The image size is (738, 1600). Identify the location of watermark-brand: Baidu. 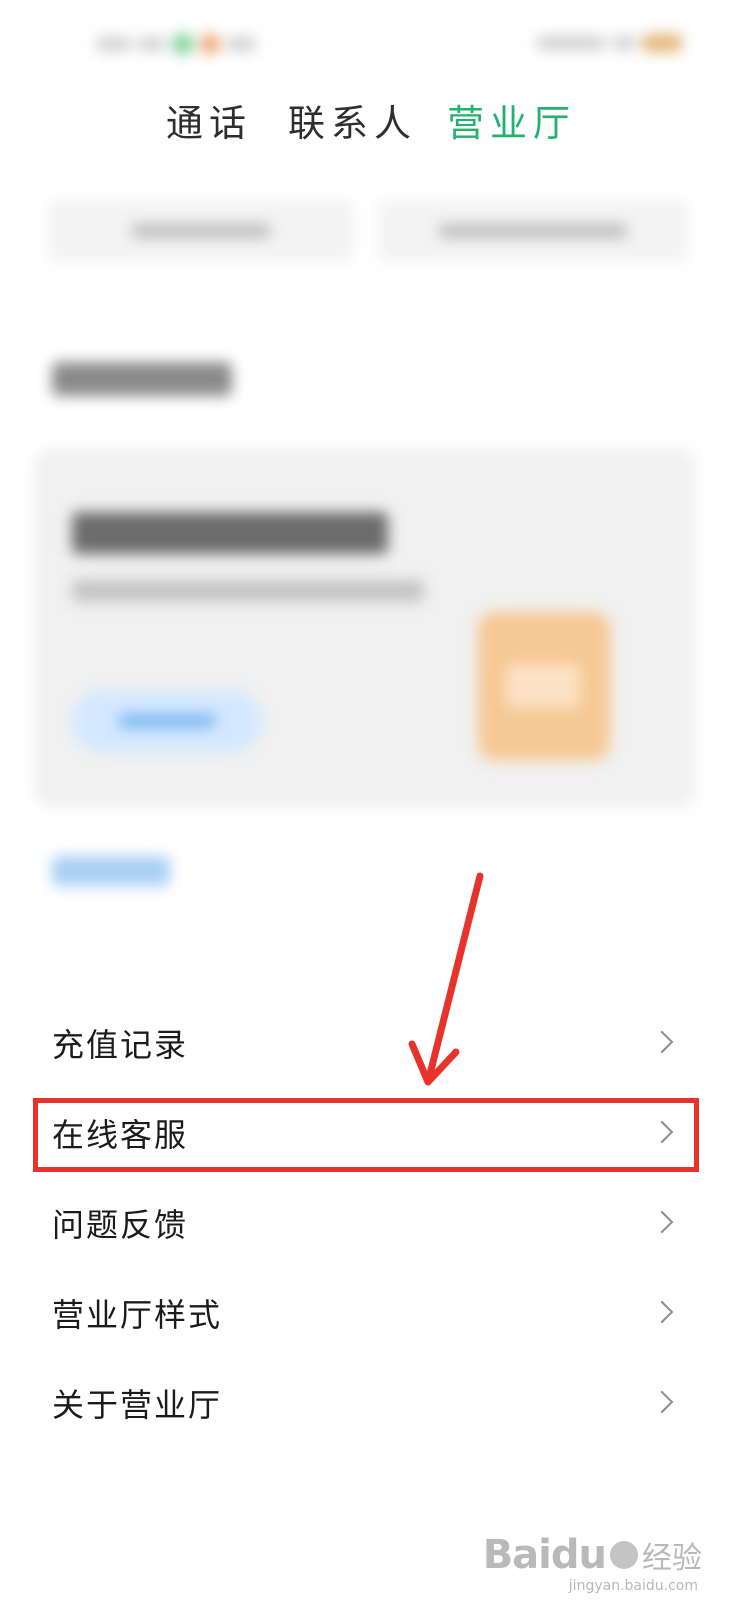
(544, 1555).